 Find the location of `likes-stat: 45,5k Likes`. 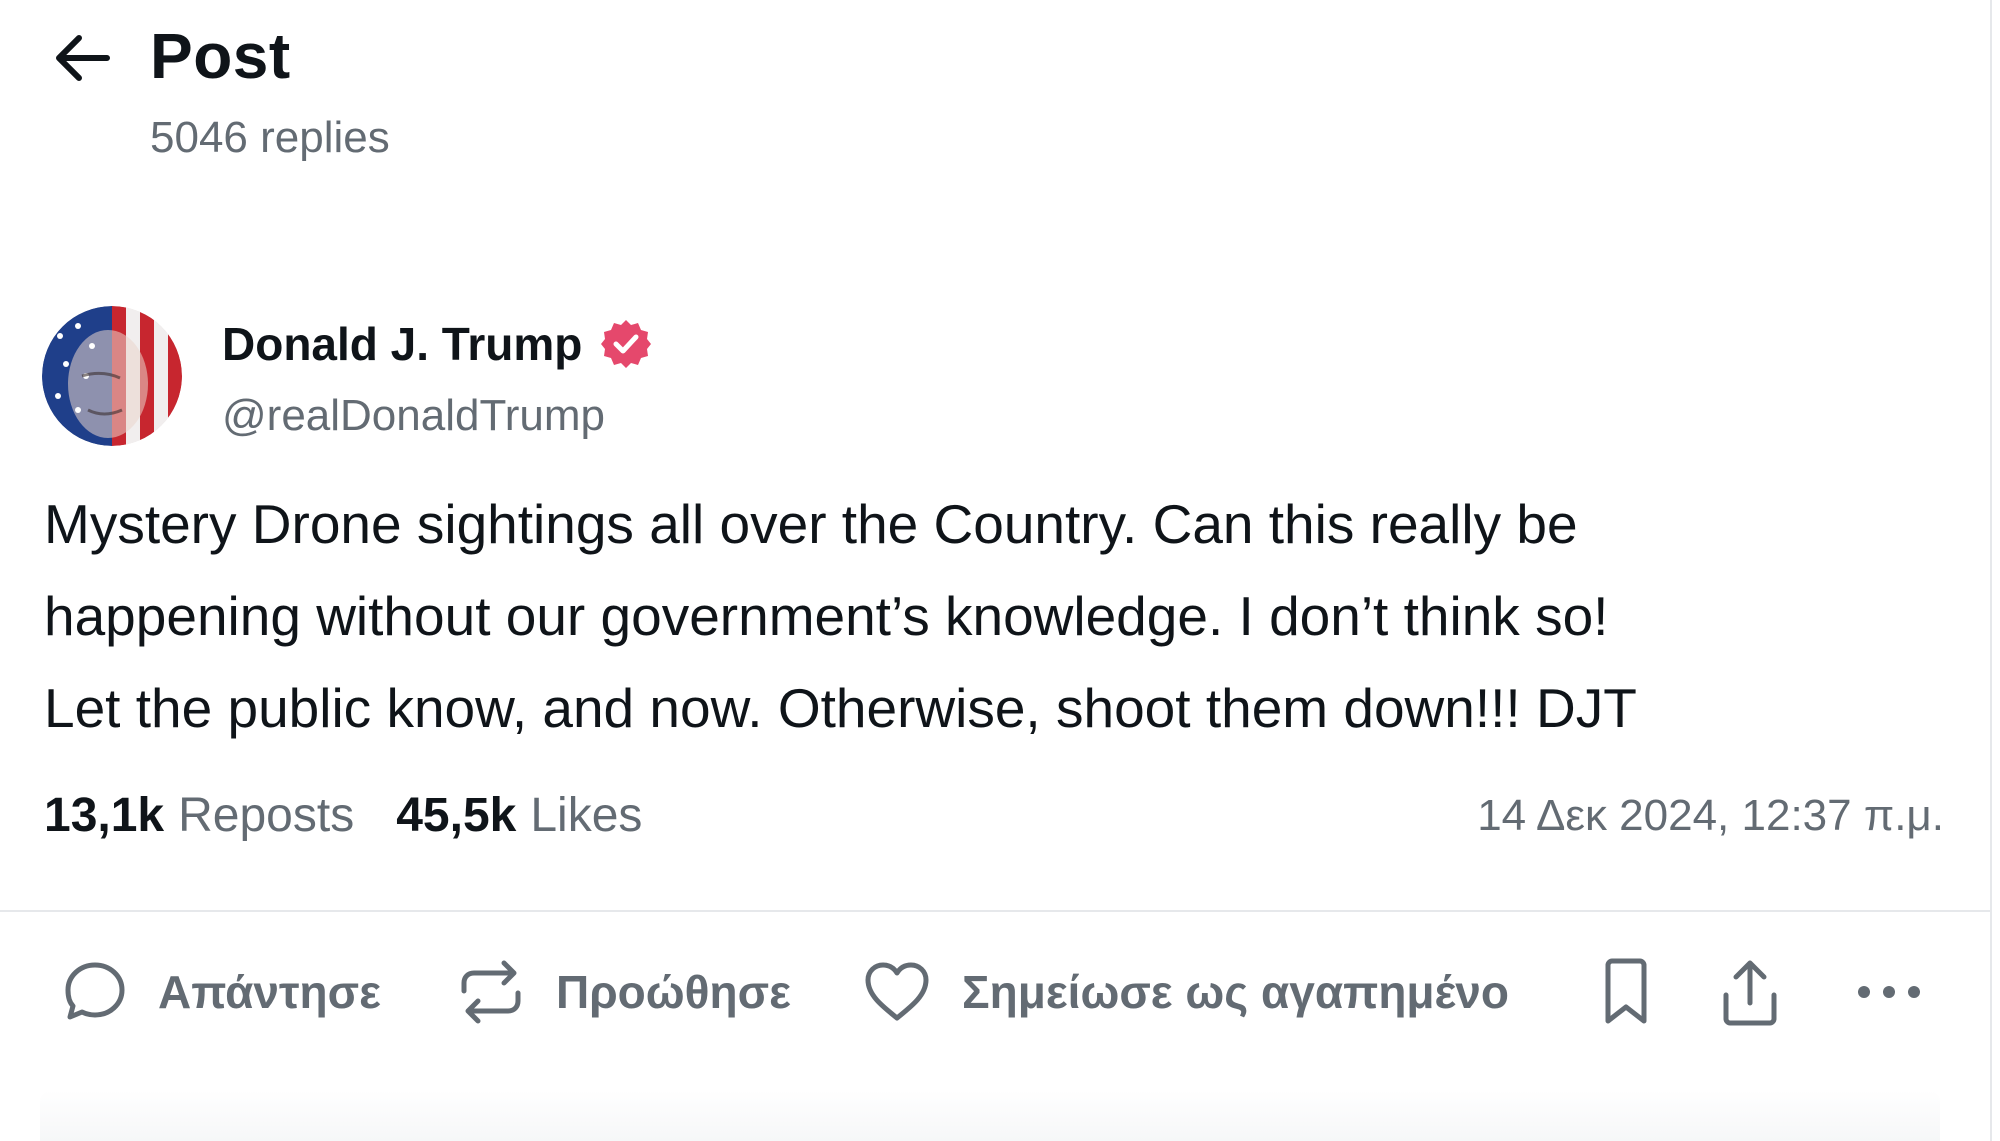

likes-stat: 45,5k Likes is located at coordinates (519, 816).